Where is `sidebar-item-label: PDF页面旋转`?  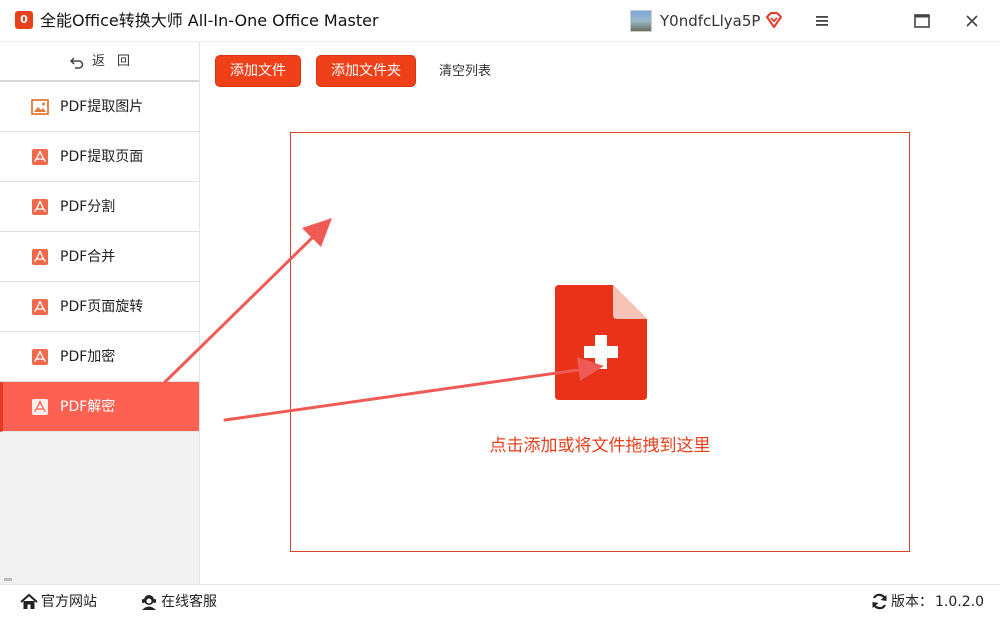 sidebar-item-label: PDF页面旋转 is located at coordinates (102, 307).